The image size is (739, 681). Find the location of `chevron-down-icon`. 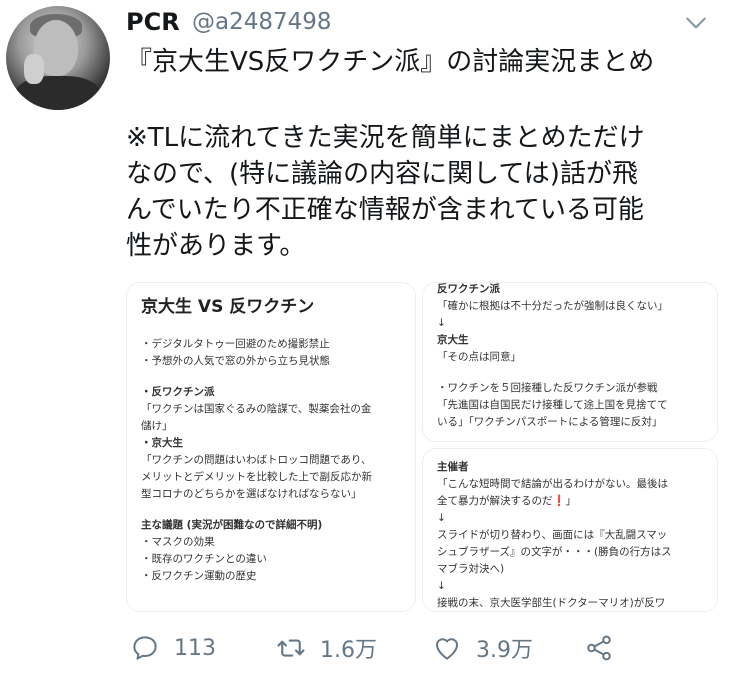

chevron-down-icon is located at coordinates (696, 23).